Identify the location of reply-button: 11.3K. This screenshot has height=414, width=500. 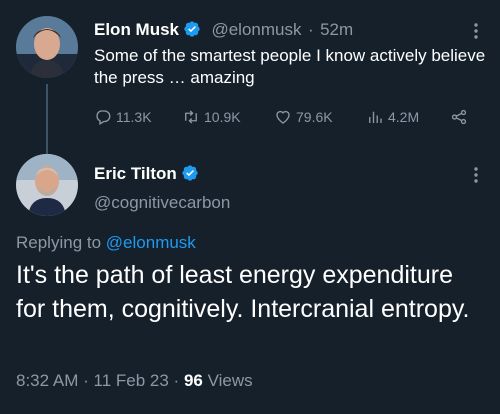
(123, 117).